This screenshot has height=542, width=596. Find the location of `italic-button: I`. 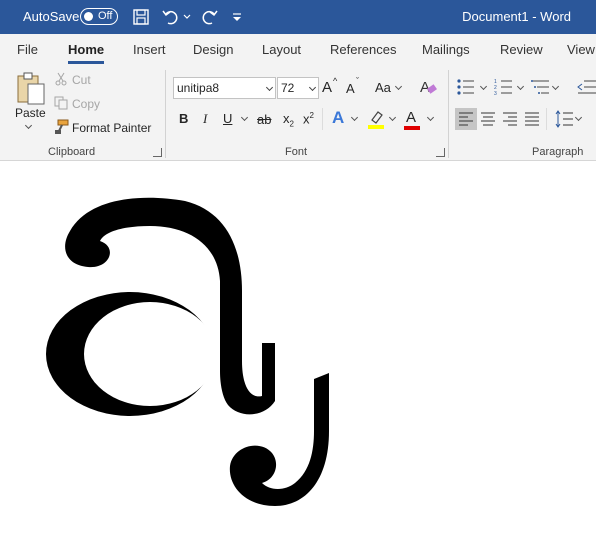

italic-button: I is located at coordinates (205, 119).